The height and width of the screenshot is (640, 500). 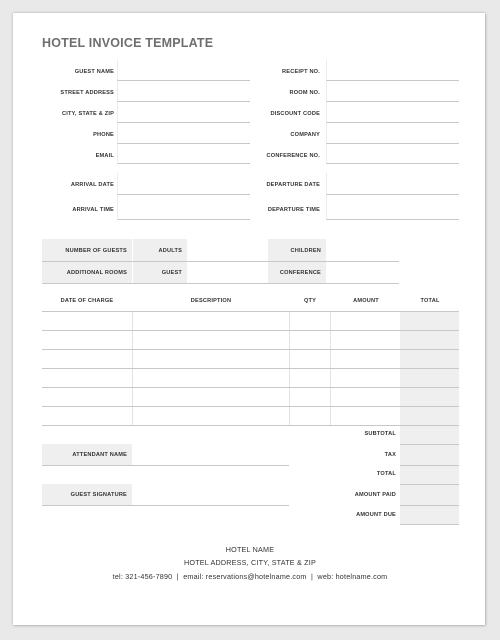 What do you see at coordinates (87, 93) in the screenshot?
I see `street-address-label: STREET ADDRESS` at bounding box center [87, 93].